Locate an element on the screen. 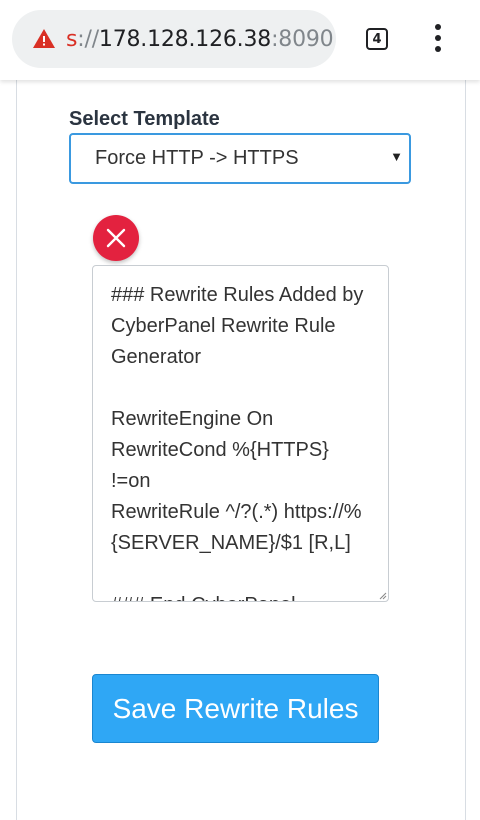 The width and height of the screenshot is (480, 820). url-scheme: s is located at coordinates (72, 39).